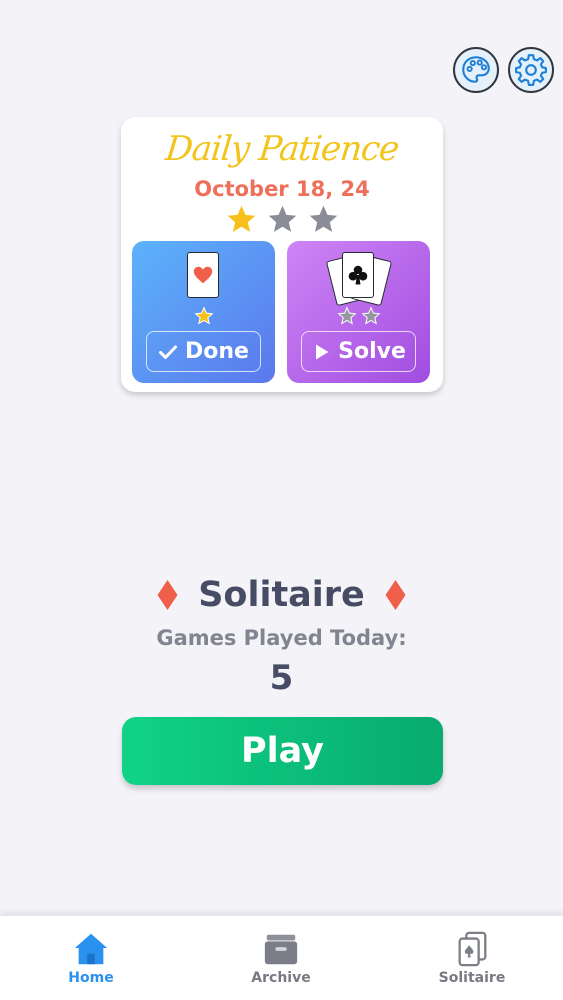  What do you see at coordinates (322, 351) in the screenshot?
I see `play-icon` at bounding box center [322, 351].